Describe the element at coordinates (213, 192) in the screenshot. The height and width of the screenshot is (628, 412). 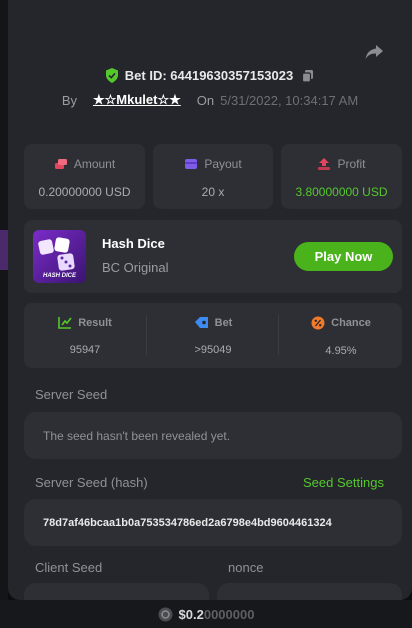
I see `payout-value: 20 x` at that location.